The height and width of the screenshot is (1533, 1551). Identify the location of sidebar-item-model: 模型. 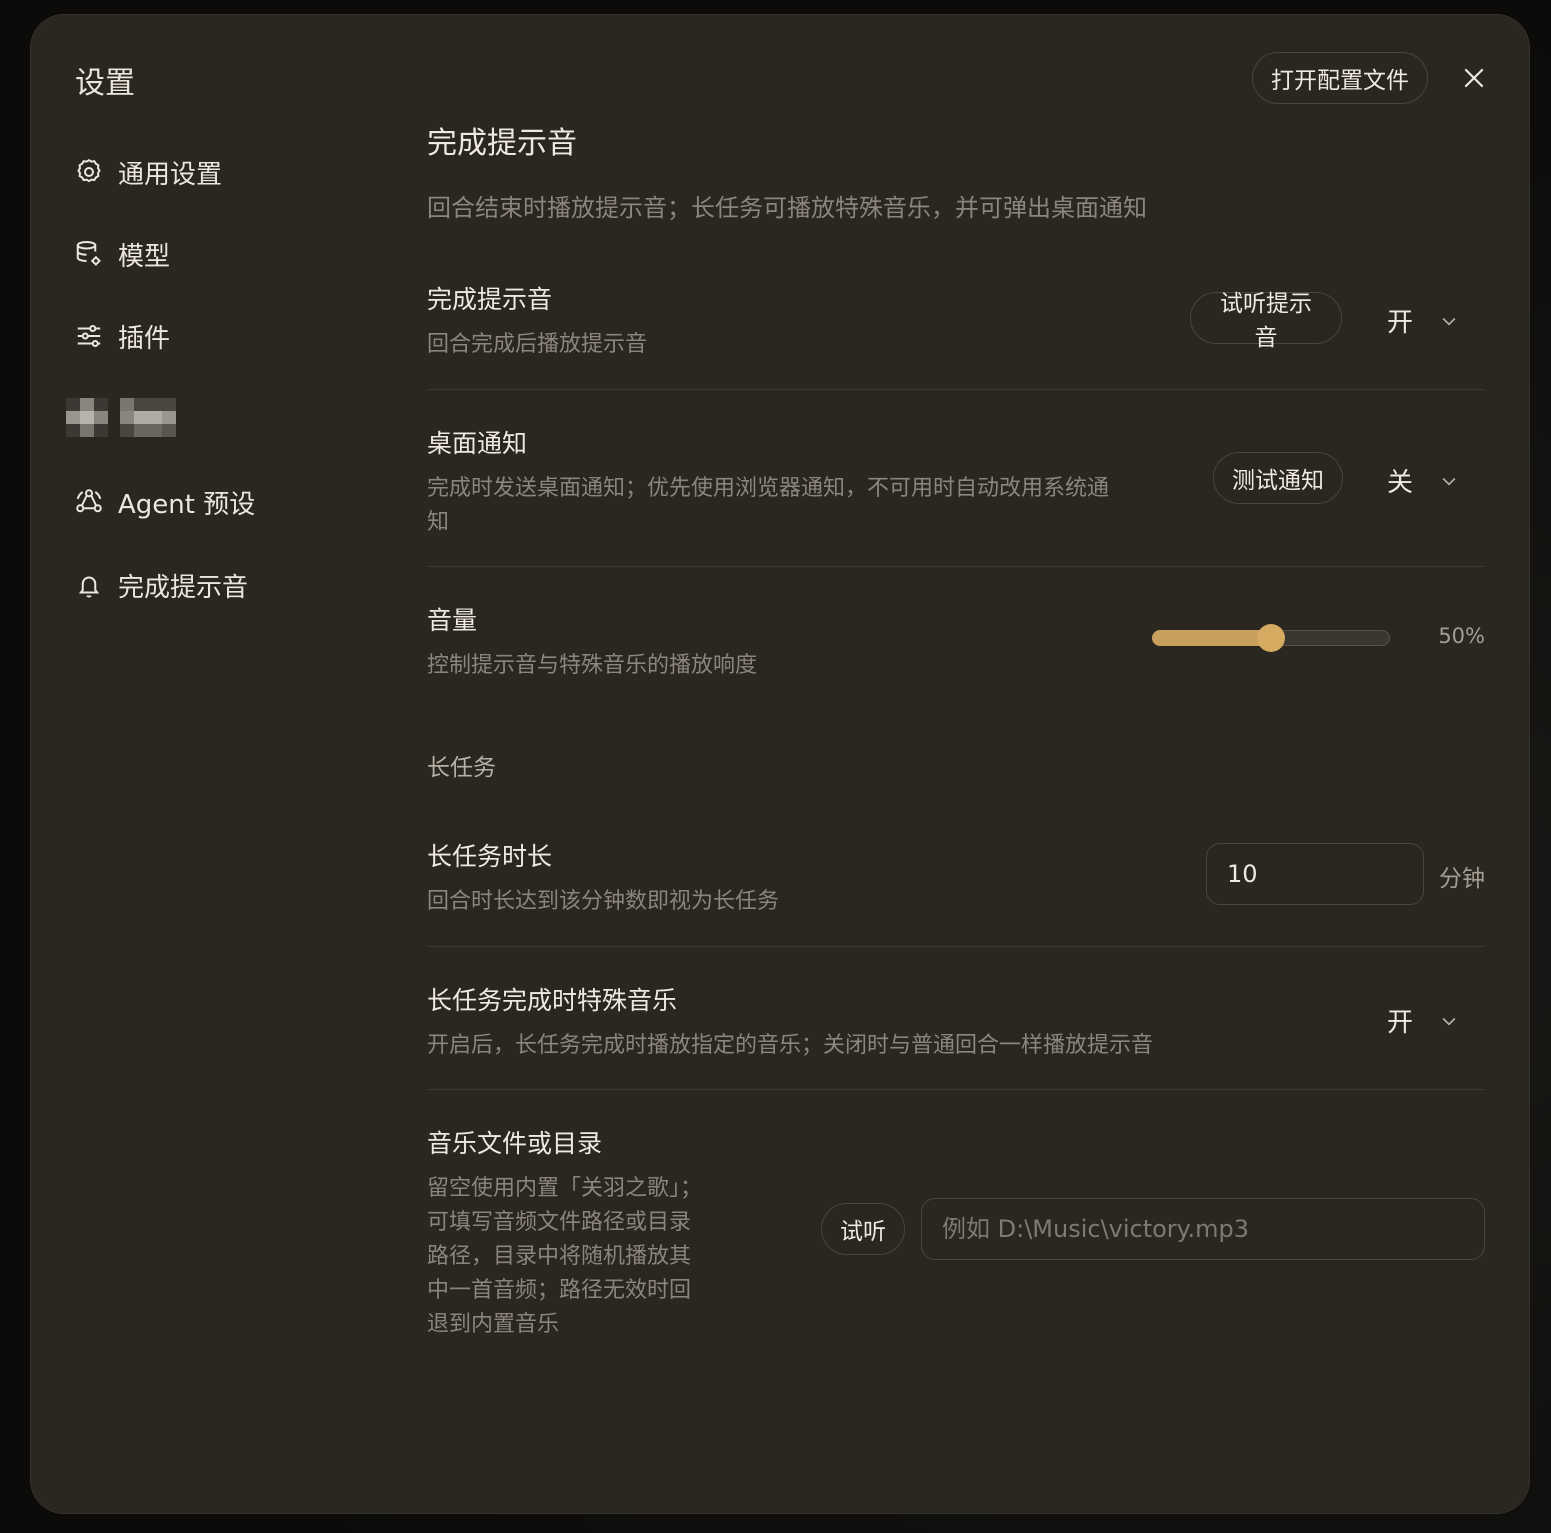
(122, 254).